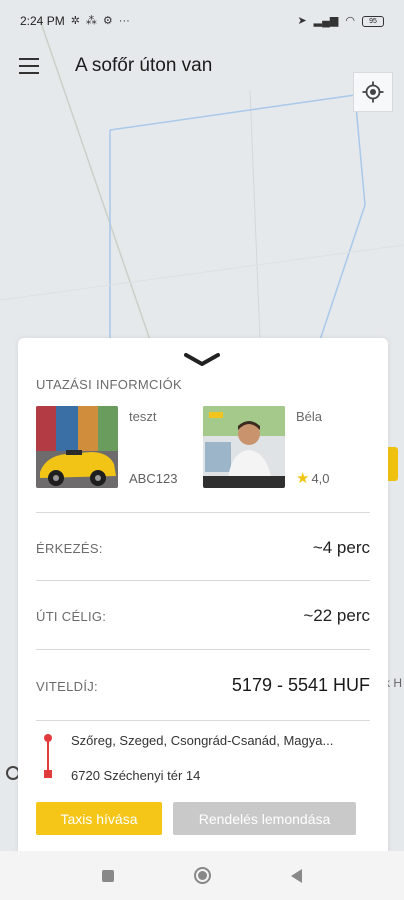 This screenshot has height=900, width=404. I want to click on driver-rating: ★ 4,0, so click(313, 478).